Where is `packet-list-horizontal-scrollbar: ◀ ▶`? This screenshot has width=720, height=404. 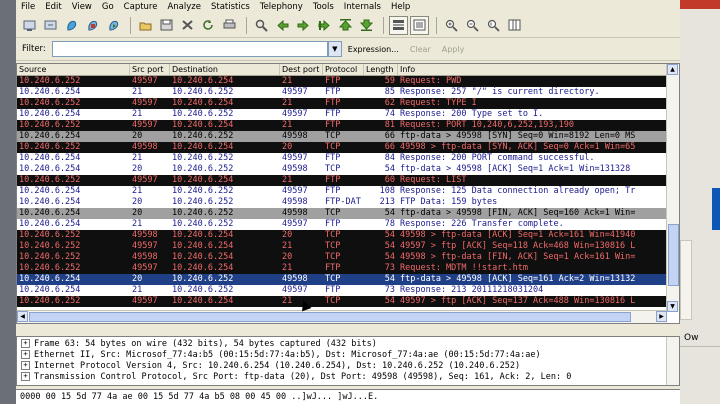 packet-list-horizontal-scrollbar: ◀ ▶ is located at coordinates (342, 316).